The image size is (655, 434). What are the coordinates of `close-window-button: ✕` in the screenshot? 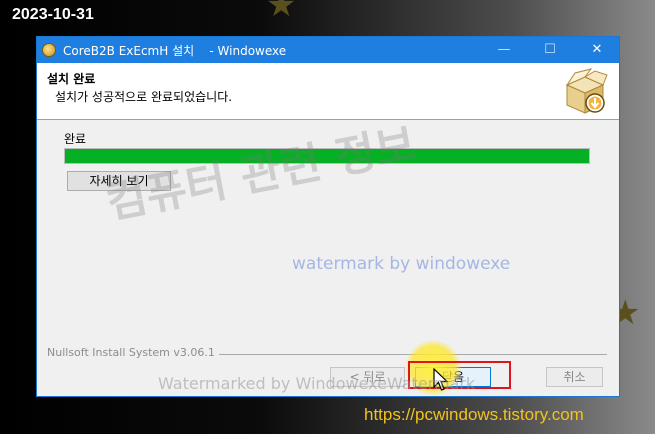 It's located at (597, 50).